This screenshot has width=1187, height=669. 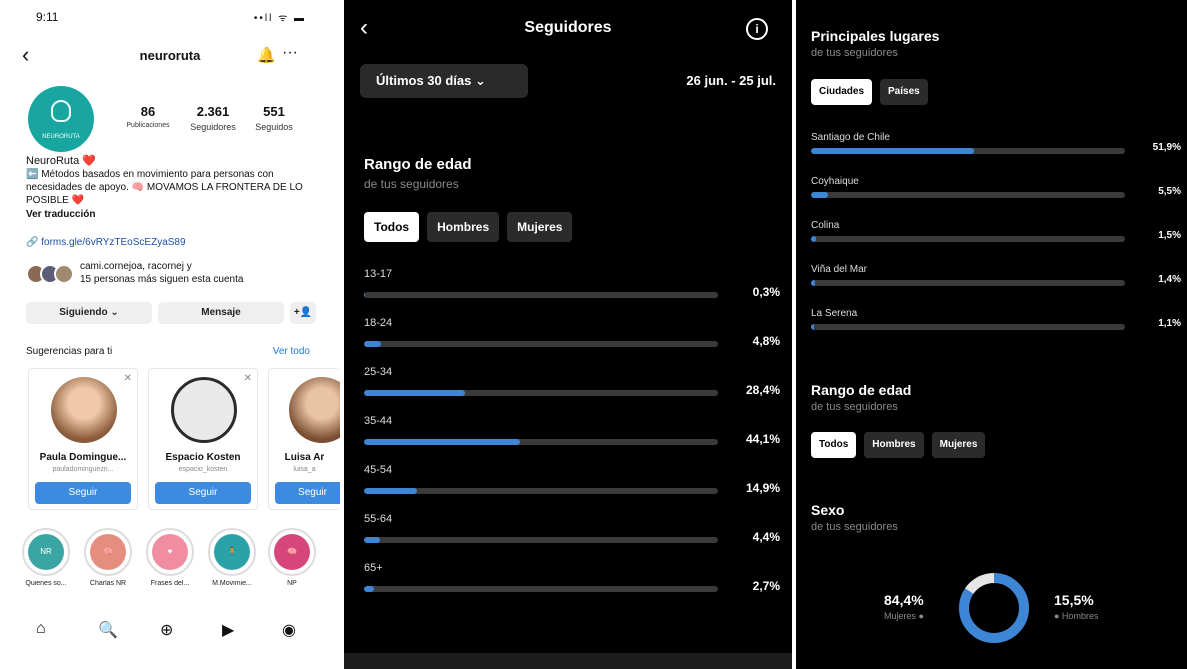 I want to click on sex-subtitle: de tus seguidores, so click(x=854, y=527).